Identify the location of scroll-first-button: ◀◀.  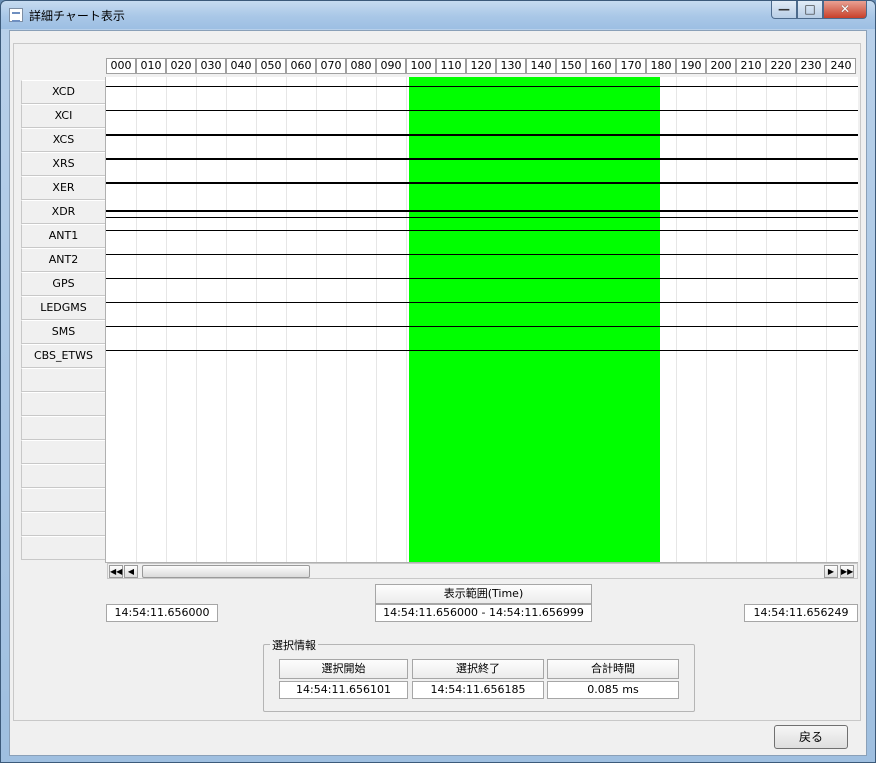
(116, 571).